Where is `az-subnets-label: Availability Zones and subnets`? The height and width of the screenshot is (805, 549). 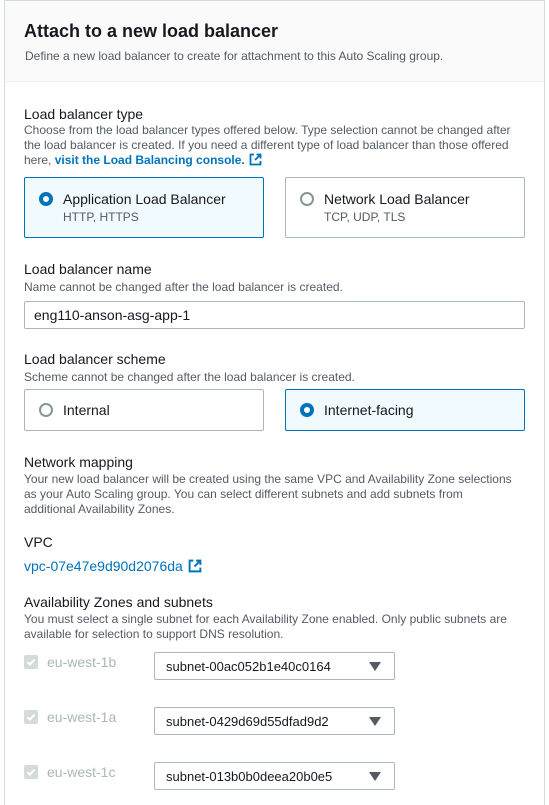 az-subnets-label: Availability Zones and subnets is located at coordinates (118, 602).